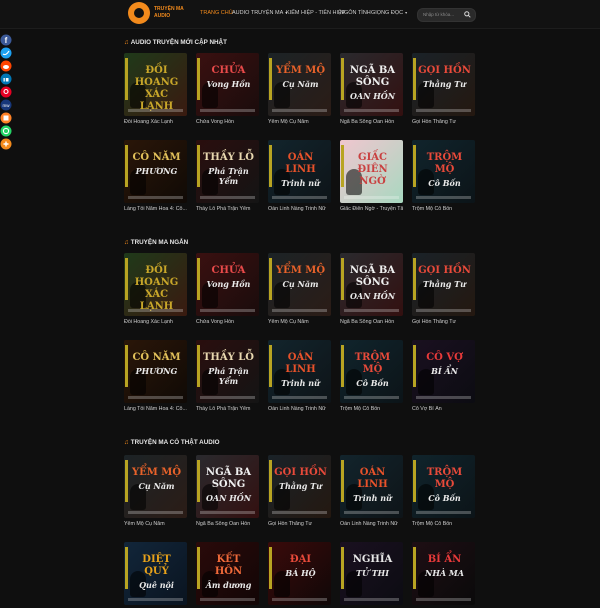 This screenshot has height=608, width=600. I want to click on story-card: CÔ VỢ BÍ ẨN Cô Vợ Bí Ẩn, so click(443, 376).